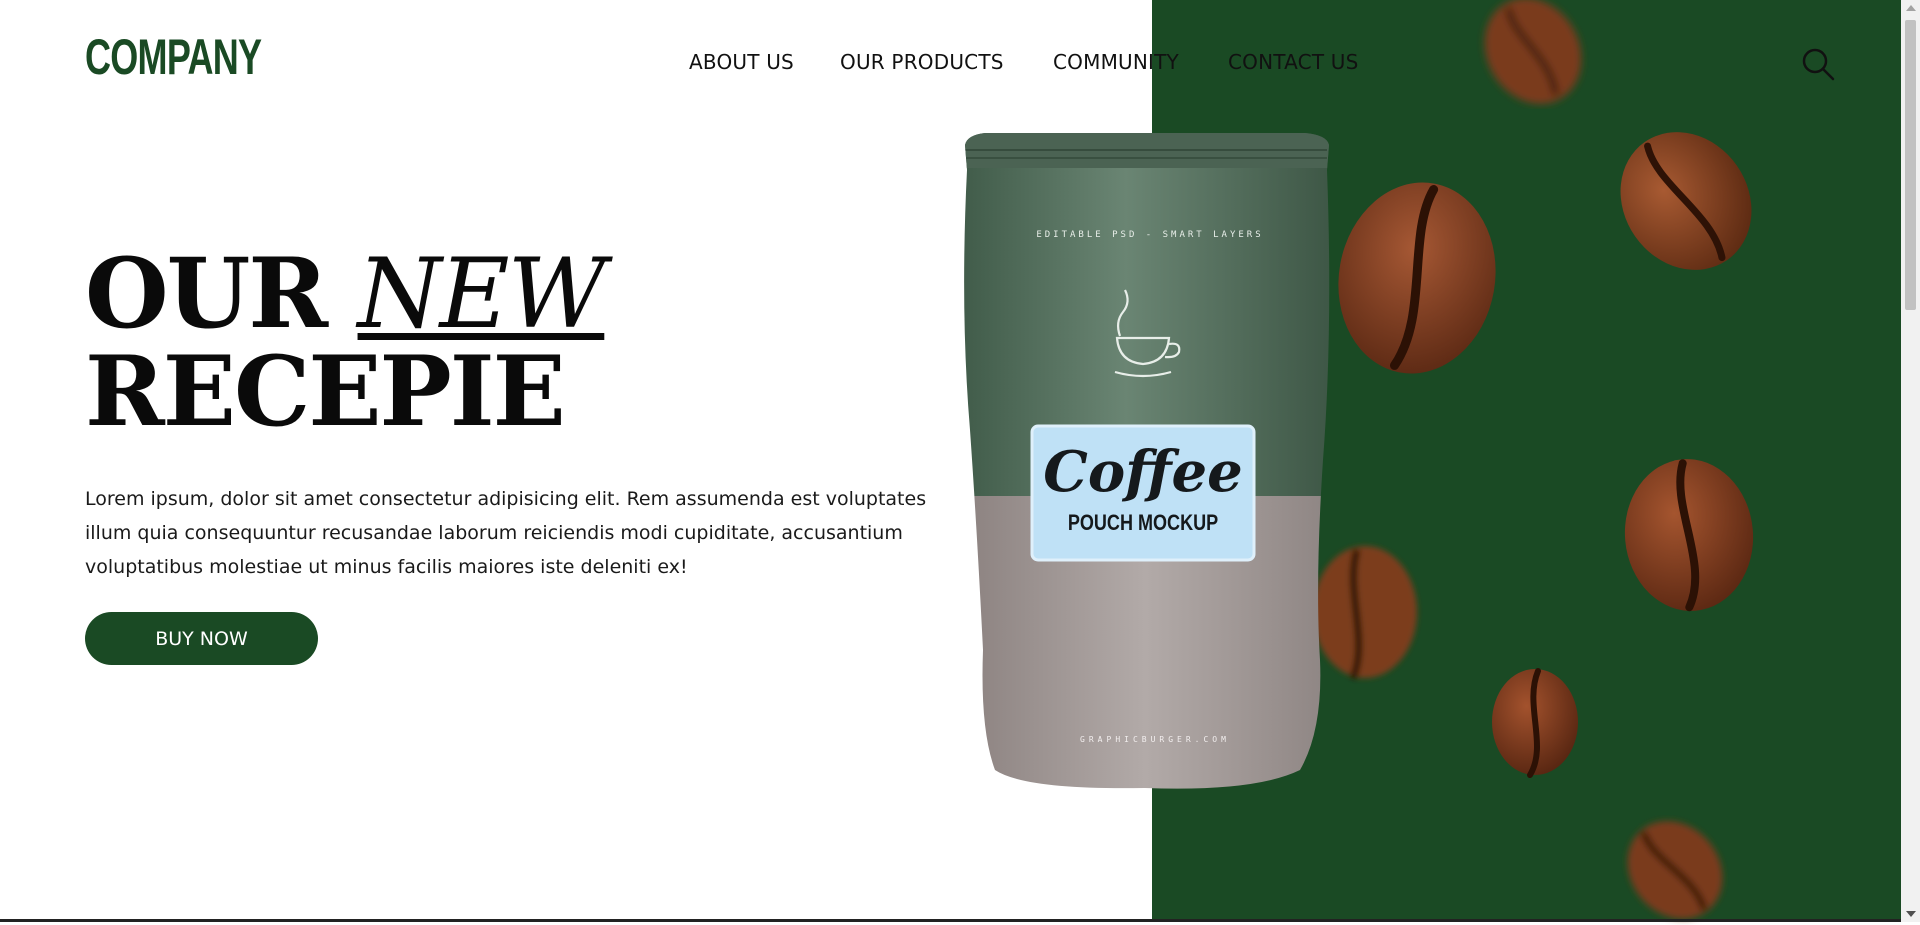 The image size is (1920, 925). What do you see at coordinates (1911, 914) in the screenshot?
I see `scroll-down-arrow-icon` at bounding box center [1911, 914].